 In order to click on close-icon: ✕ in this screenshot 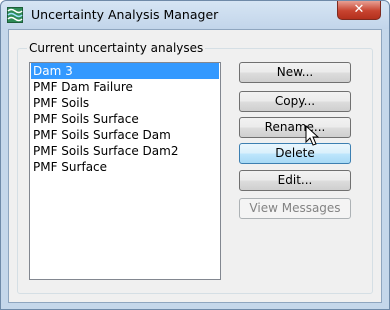, I will do `click(359, 9)`.